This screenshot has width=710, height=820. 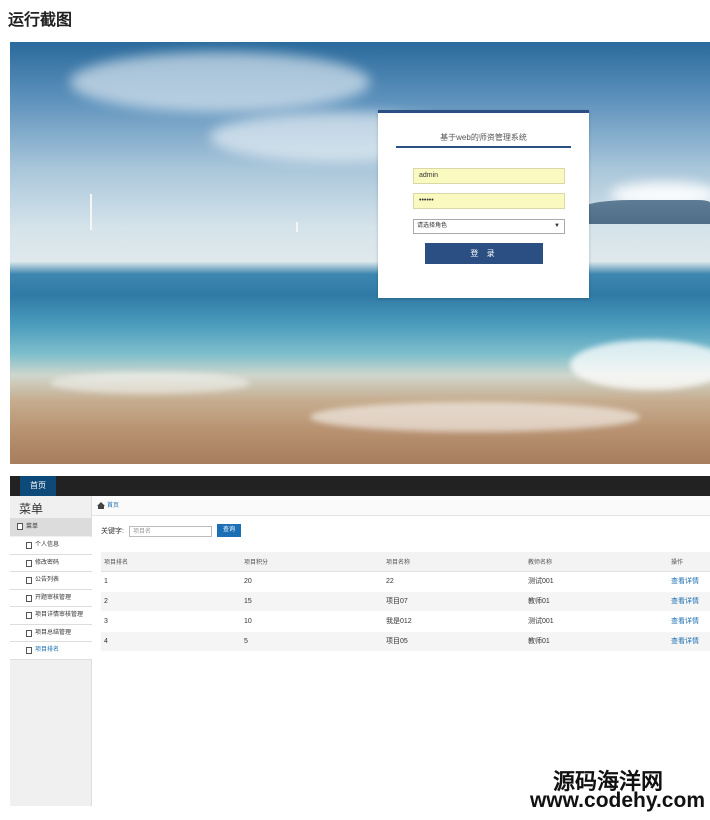 I want to click on sidebar-item: 公告列表, so click(x=51, y=581).